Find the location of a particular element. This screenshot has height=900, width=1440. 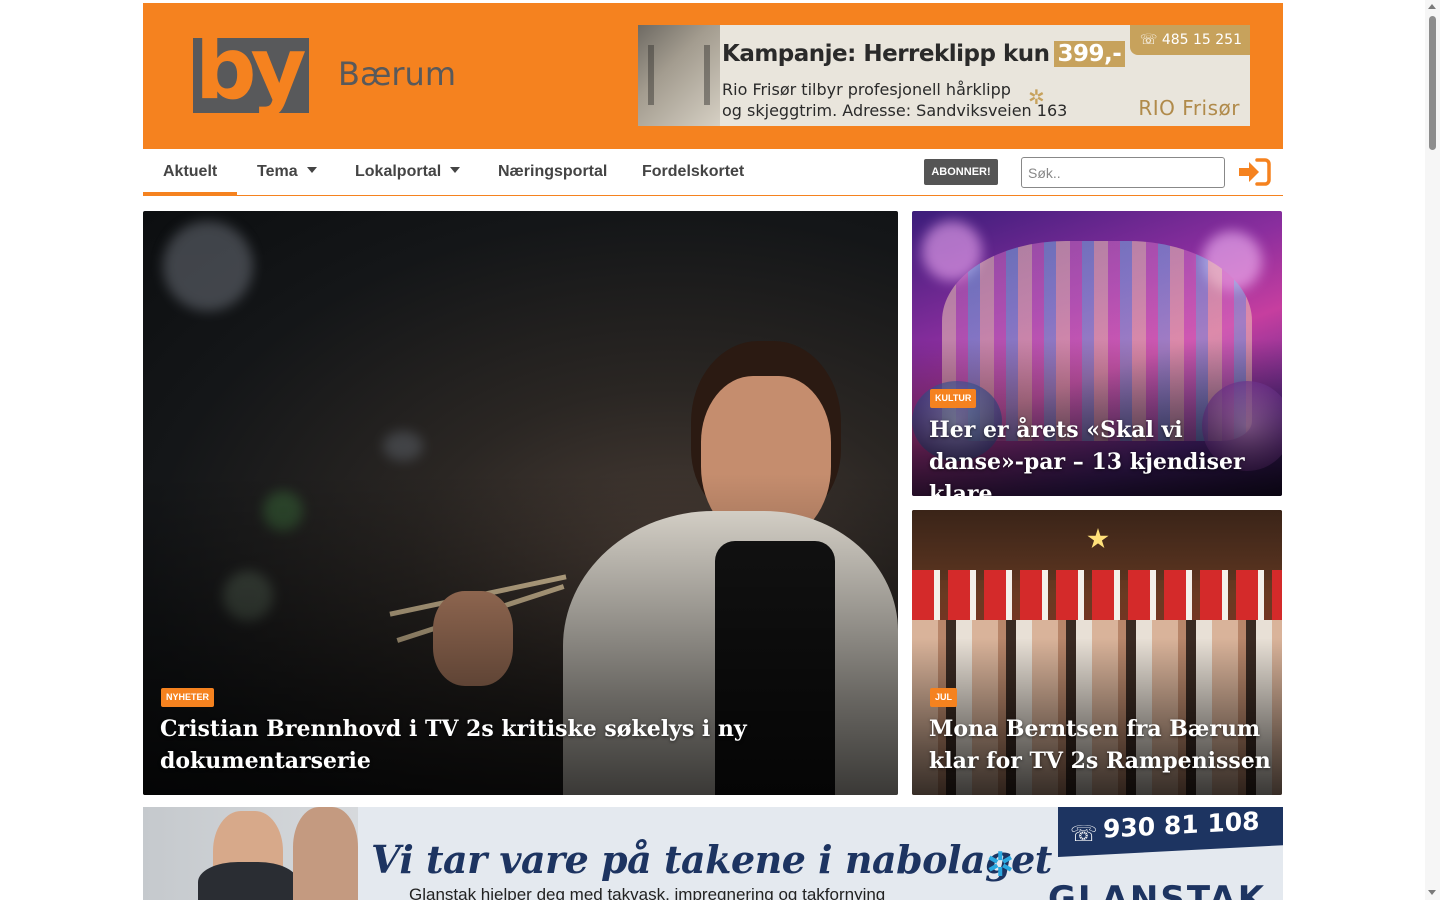

nav-item-aktuelt: Aktuelt is located at coordinates (190, 172).